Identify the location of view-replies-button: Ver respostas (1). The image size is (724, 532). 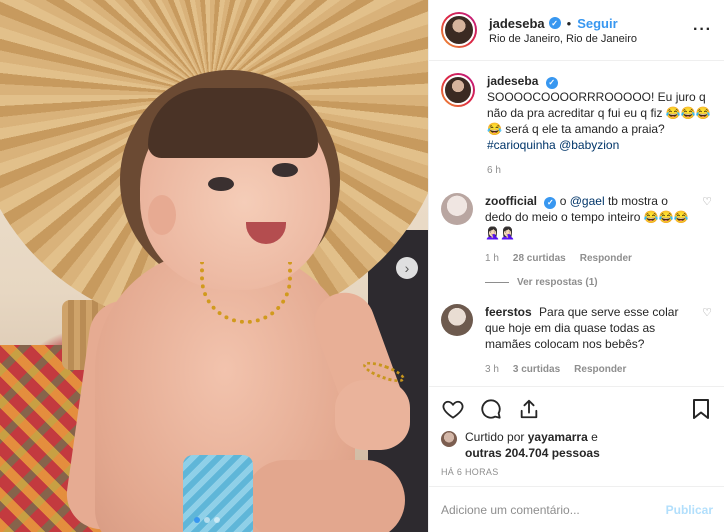
(598, 282).